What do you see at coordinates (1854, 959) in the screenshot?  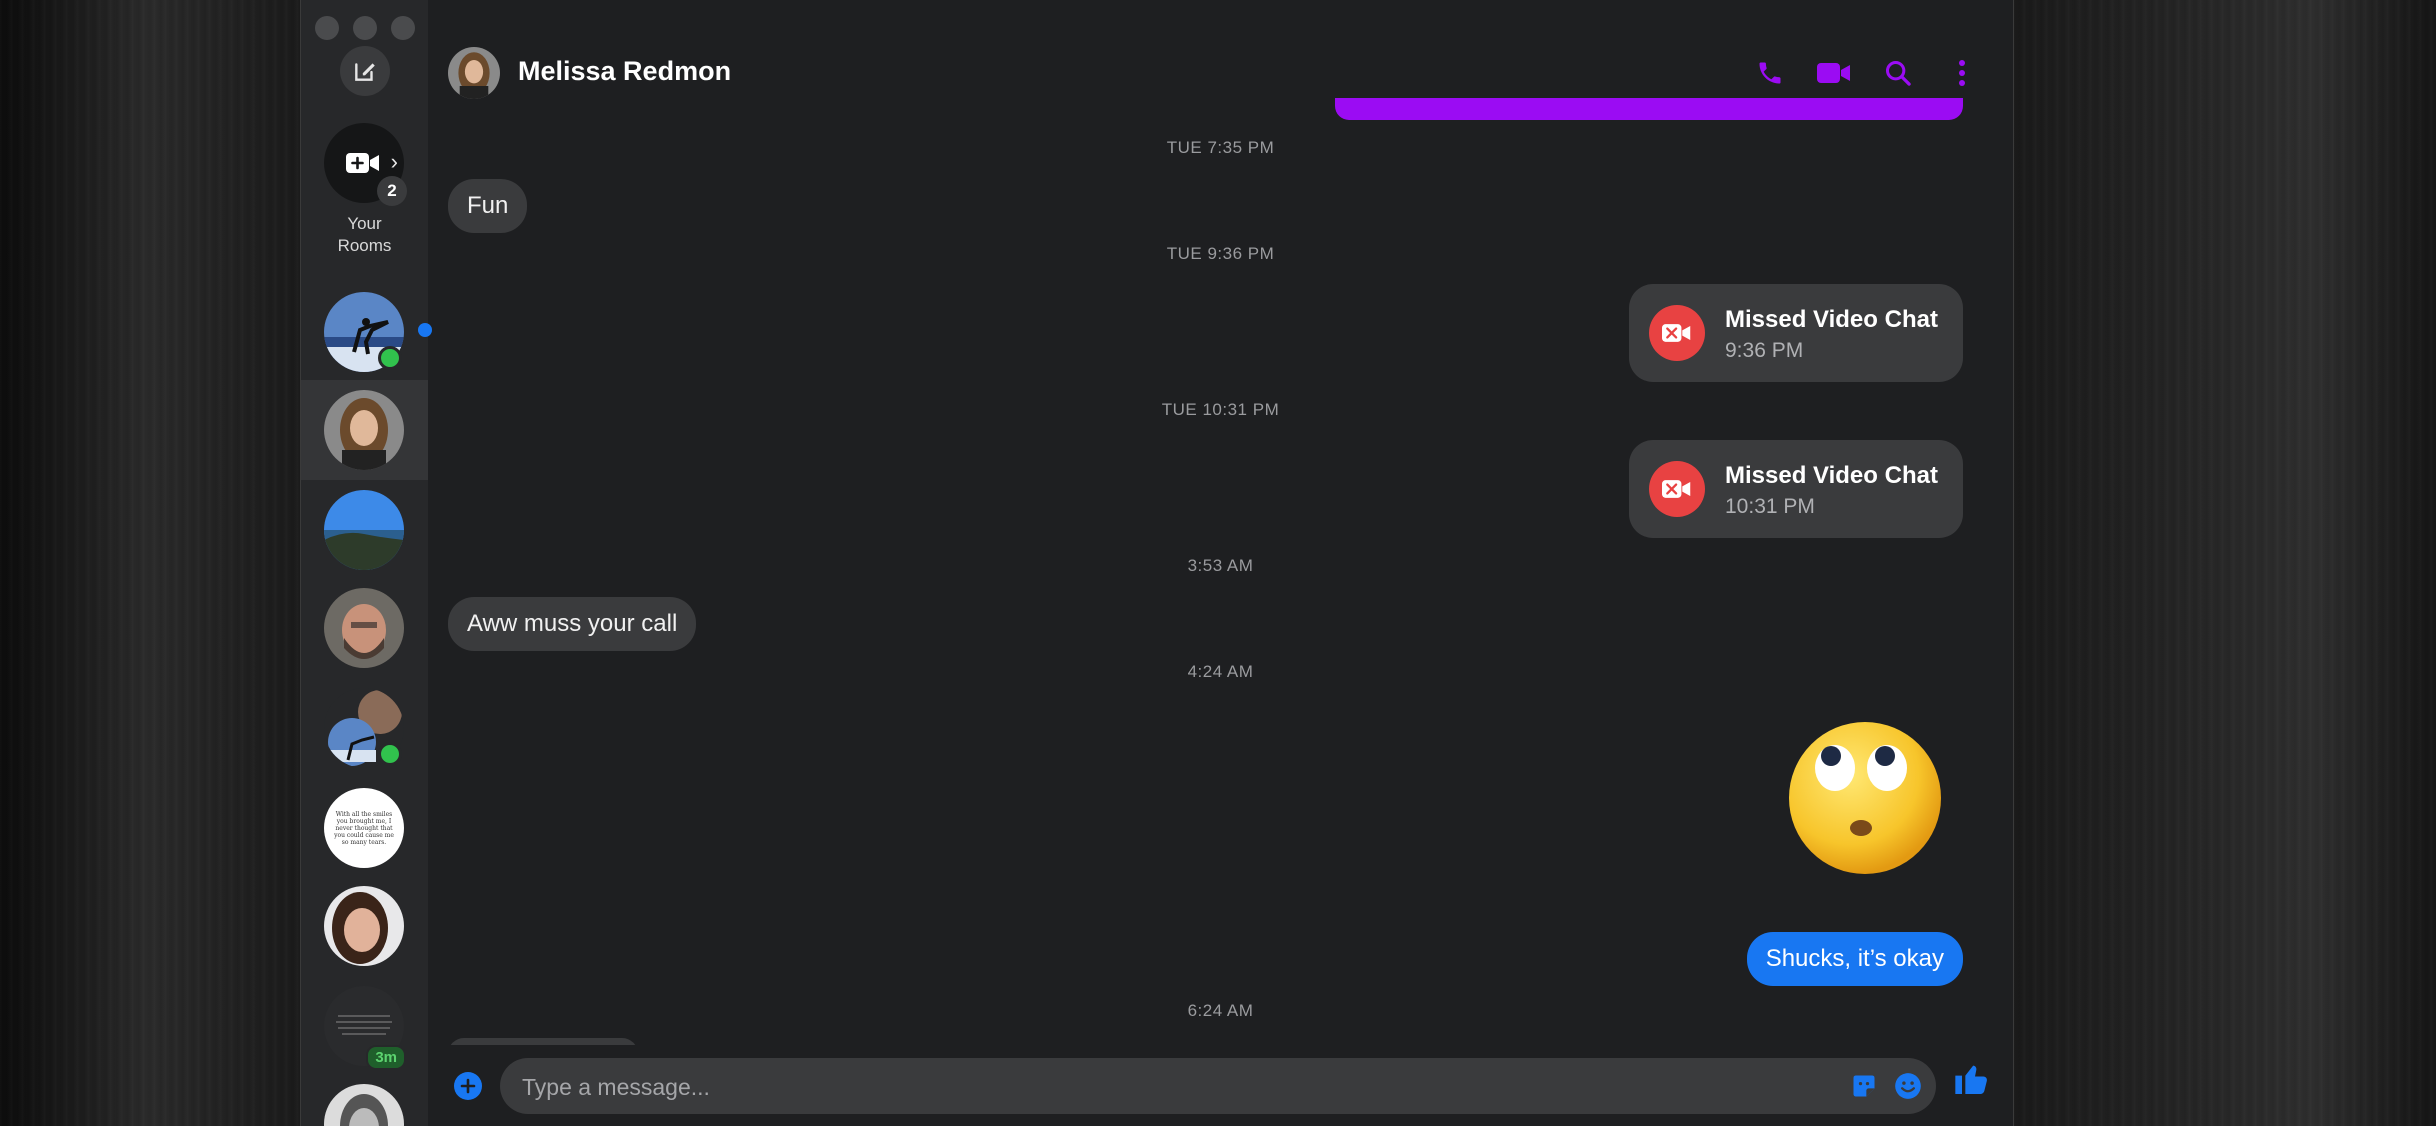 I see `outgoing-message: Shucks, it’s okay` at bounding box center [1854, 959].